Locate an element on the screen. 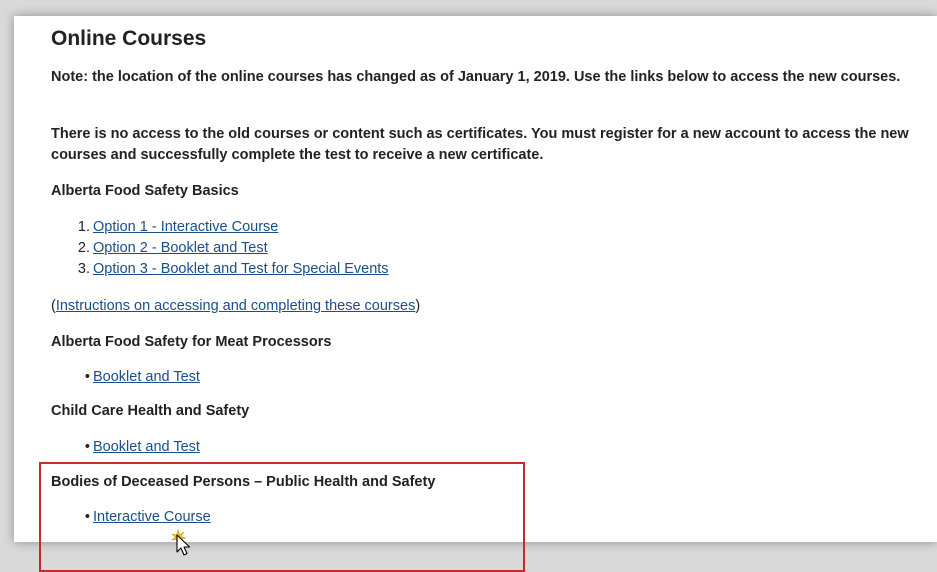 The image size is (937, 572). meat-course-list: • Booklet and Test is located at coordinates (129, 377).